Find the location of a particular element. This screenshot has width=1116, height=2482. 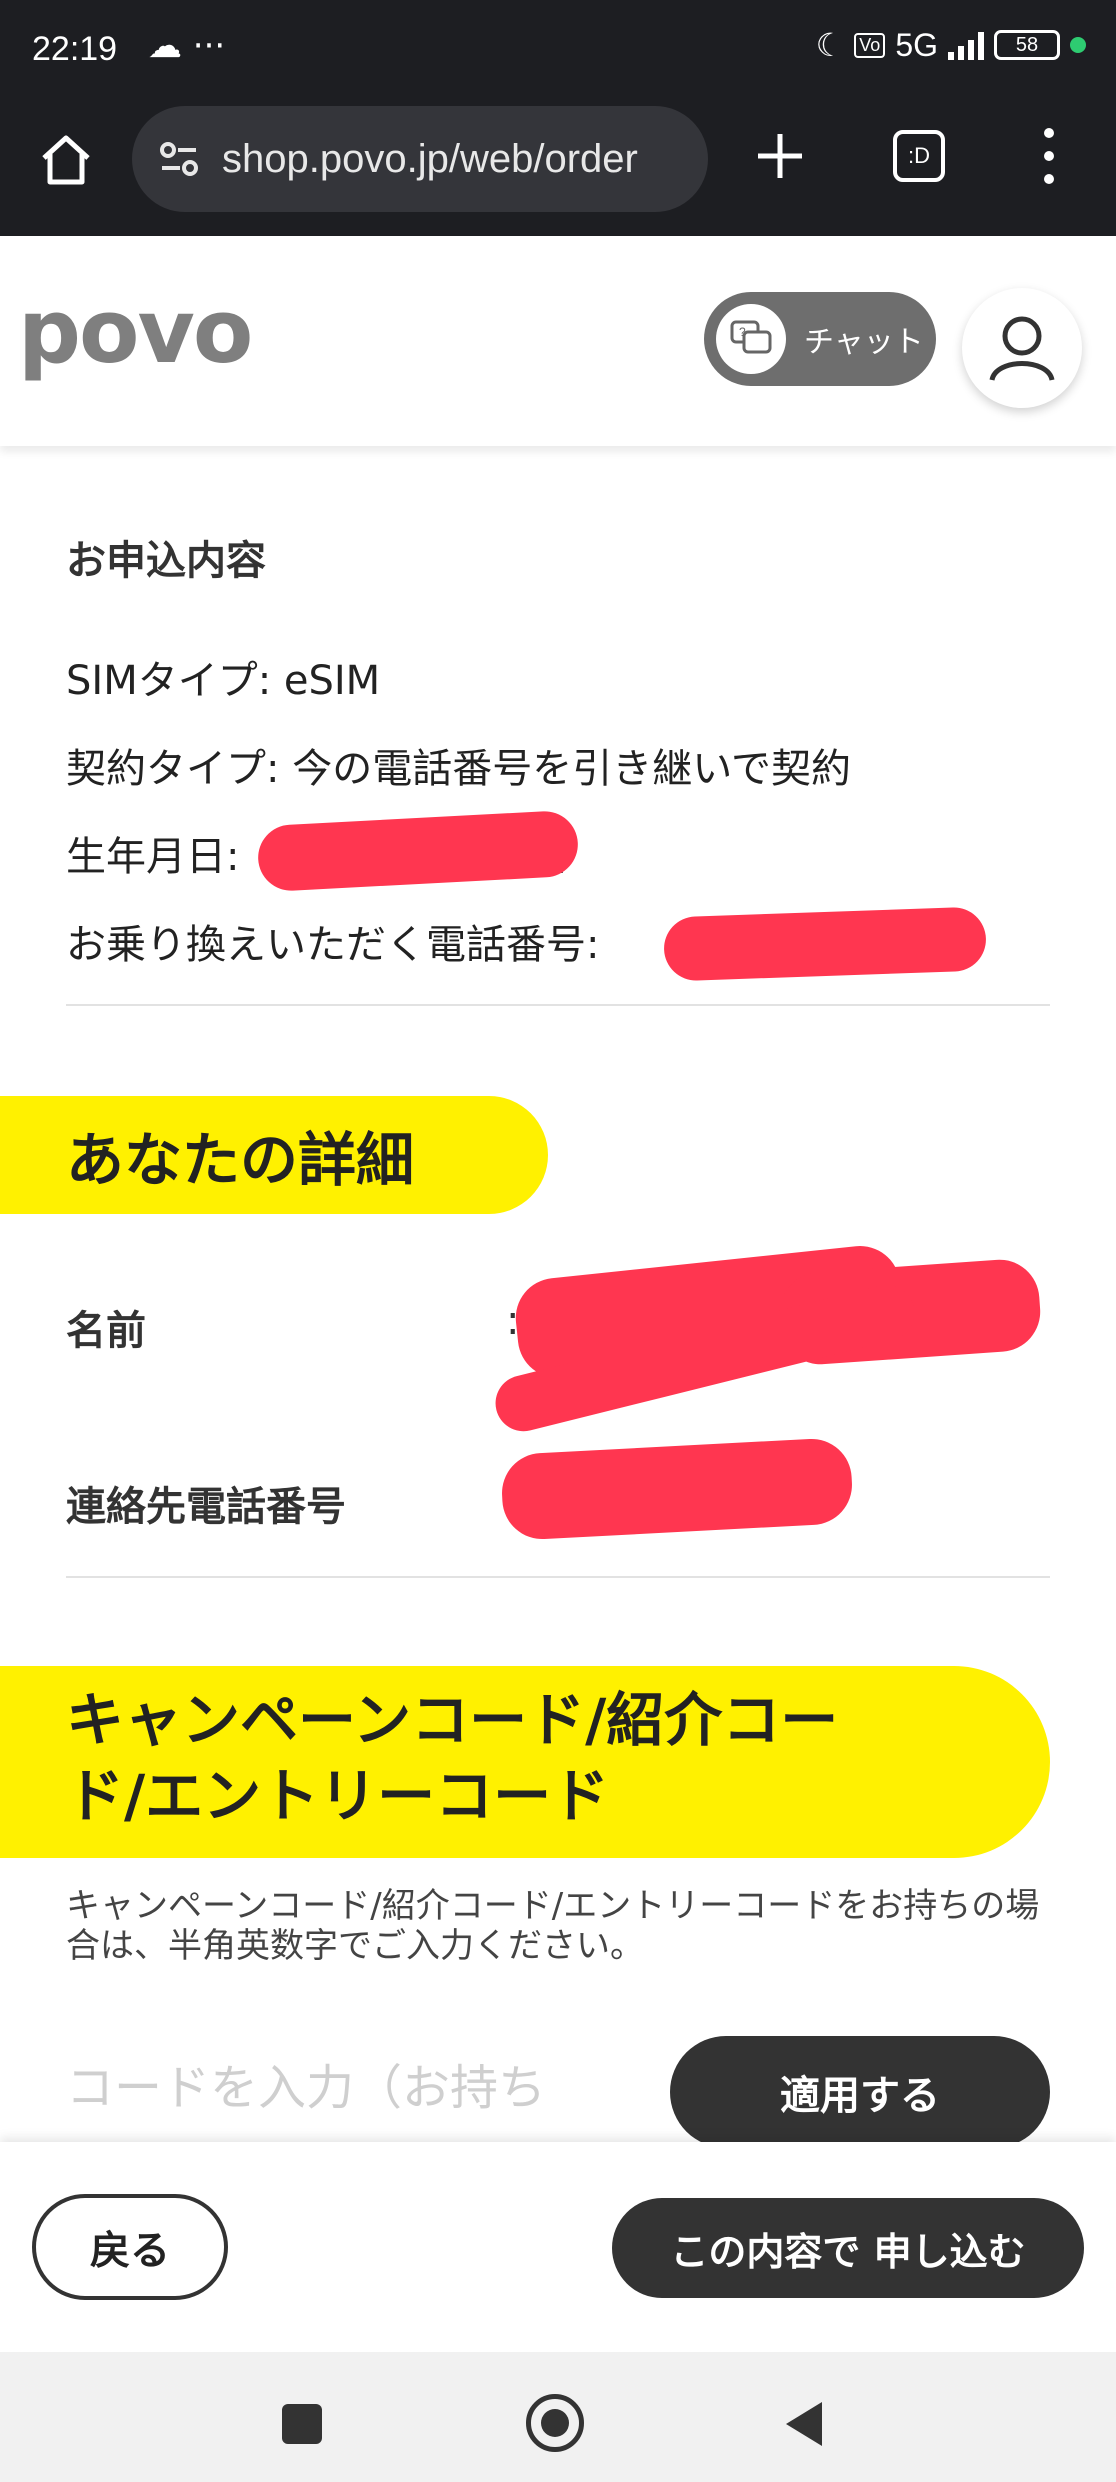

back-nav-icon is located at coordinates (804, 2424).